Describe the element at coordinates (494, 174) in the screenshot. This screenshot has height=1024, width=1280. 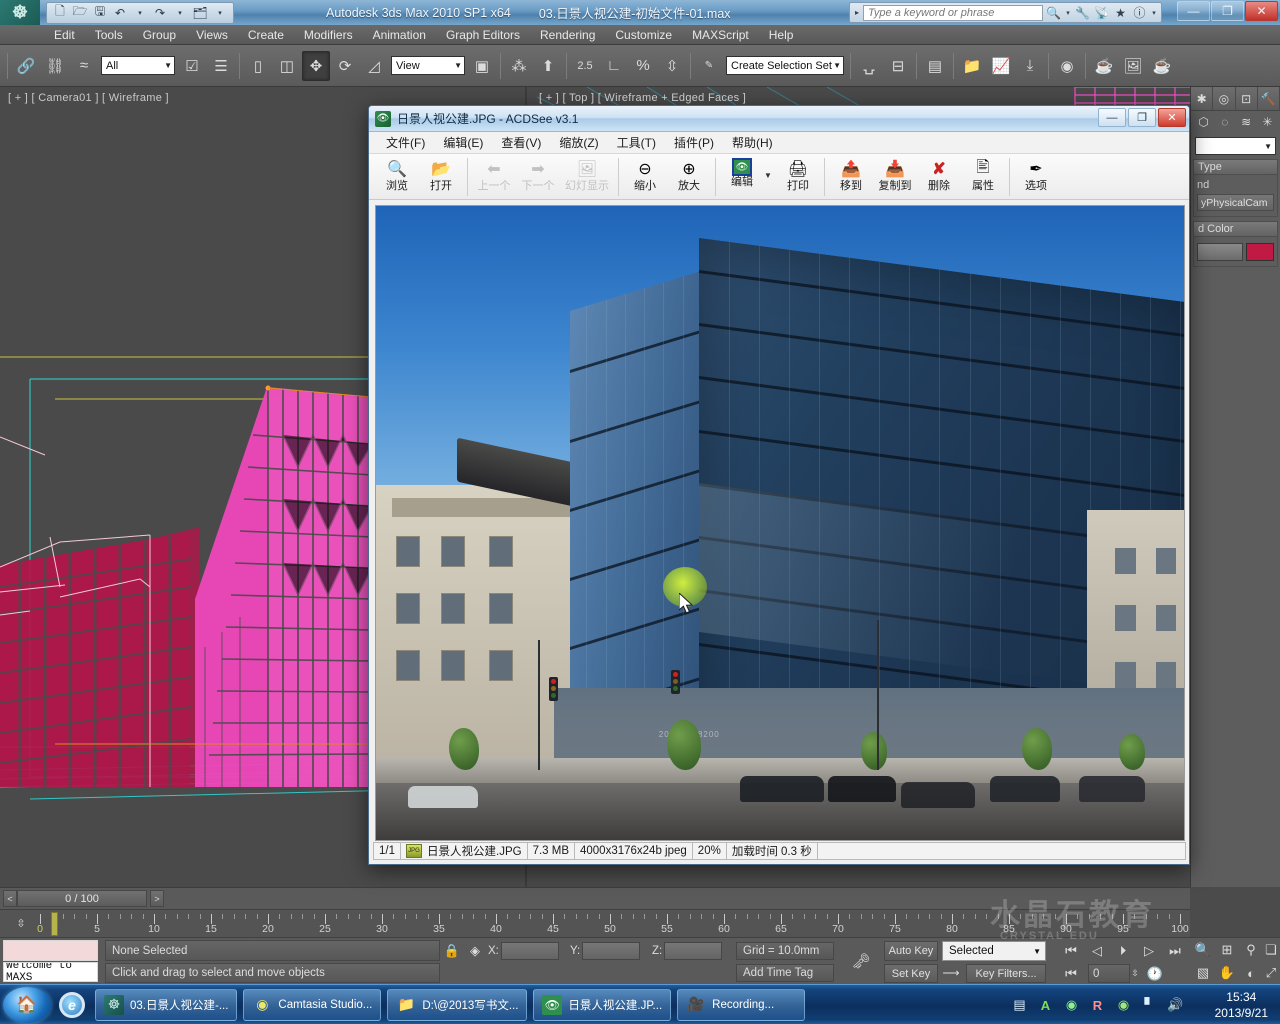
I see `previous-button: ⬅ 上一个` at that location.